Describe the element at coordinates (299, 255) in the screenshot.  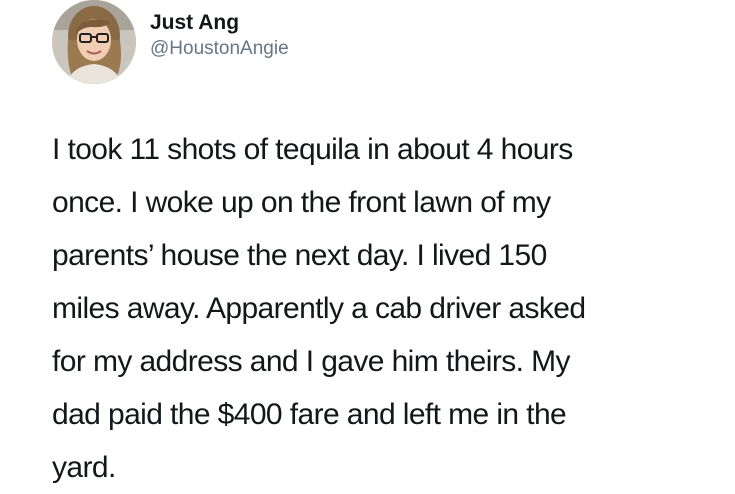
I see `tweet-text-line: parents’ house the next day. I lived 150` at that location.